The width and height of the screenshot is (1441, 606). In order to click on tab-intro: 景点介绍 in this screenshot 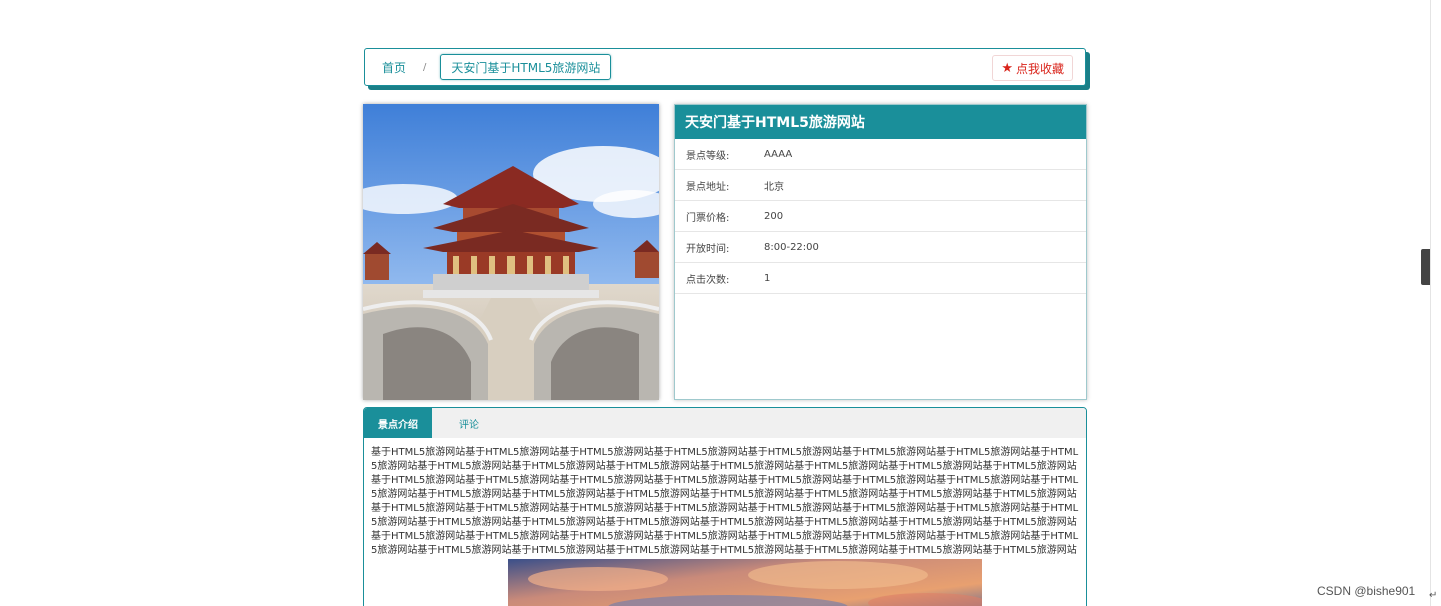, I will do `click(398, 423)`.